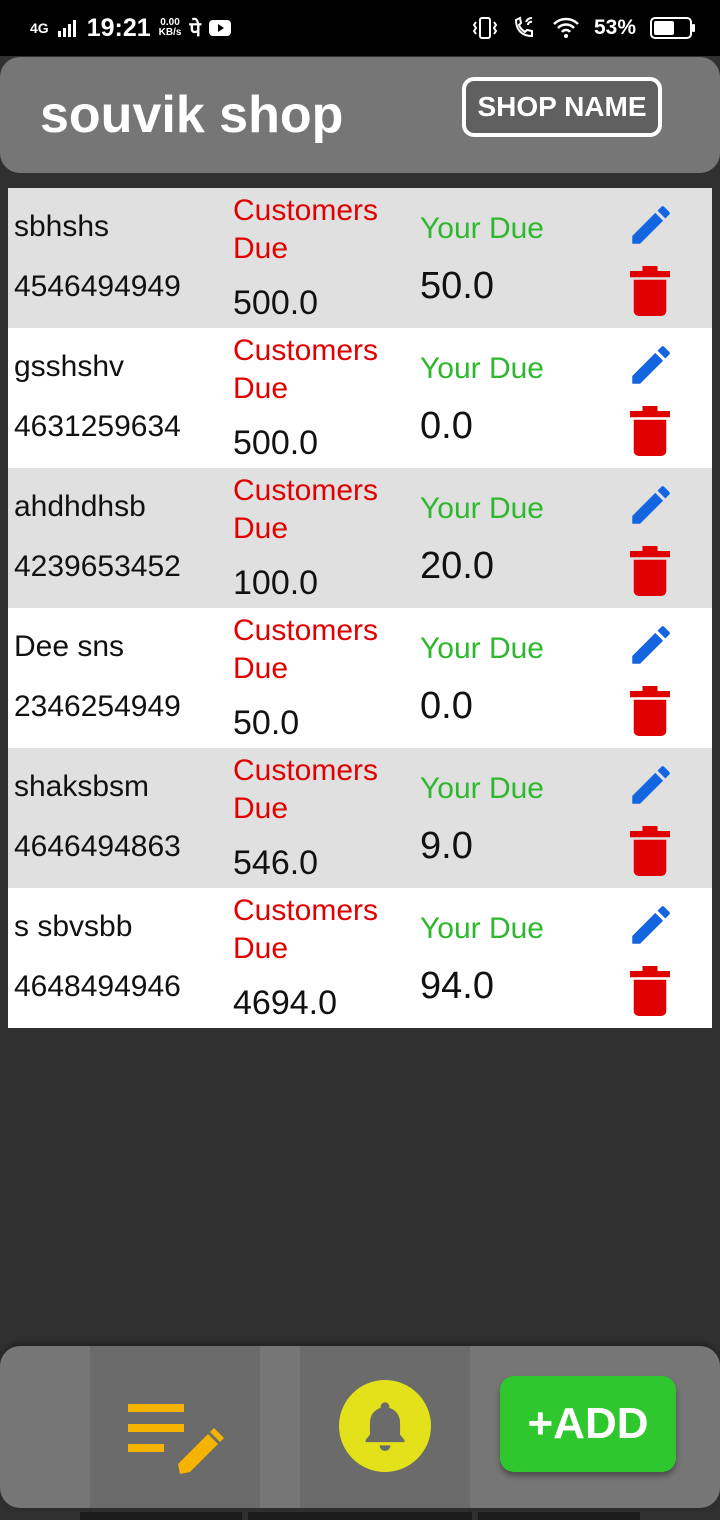  I want to click on status-left: 4G 19:21 0.00 KB/s पे, so click(130, 28).